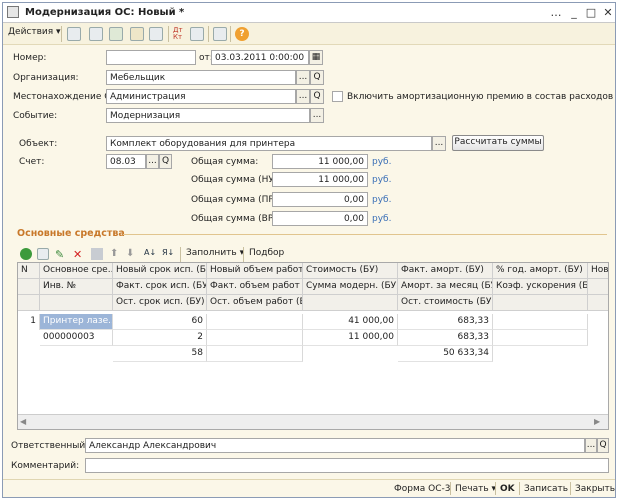  What do you see at coordinates (269, 143) in the screenshot?
I see `object-field: Комплект оборудования для принтера` at bounding box center [269, 143].